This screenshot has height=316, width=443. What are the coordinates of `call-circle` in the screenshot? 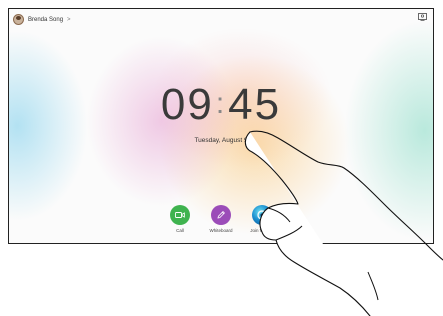 It's located at (180, 215).